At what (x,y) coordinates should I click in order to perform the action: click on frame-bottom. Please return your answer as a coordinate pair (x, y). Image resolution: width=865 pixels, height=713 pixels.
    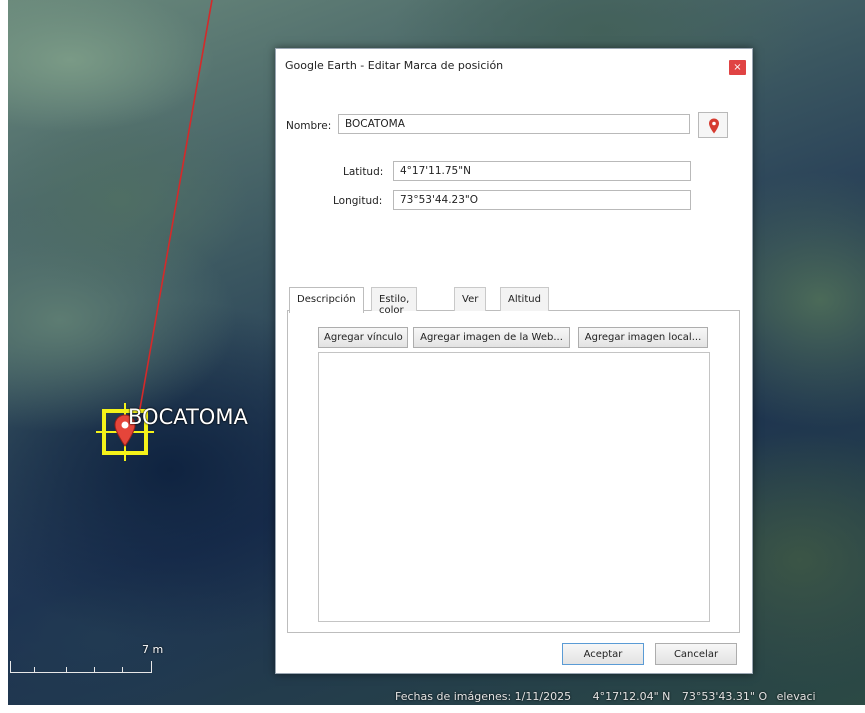
    Looking at the image, I should click on (432, 709).